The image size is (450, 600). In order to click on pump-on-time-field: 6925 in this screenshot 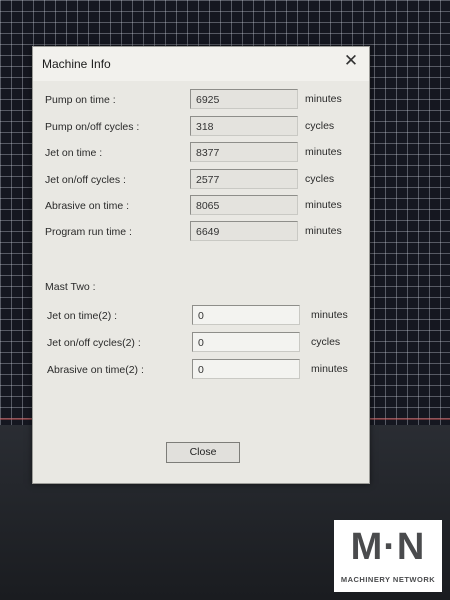, I will do `click(244, 99)`.